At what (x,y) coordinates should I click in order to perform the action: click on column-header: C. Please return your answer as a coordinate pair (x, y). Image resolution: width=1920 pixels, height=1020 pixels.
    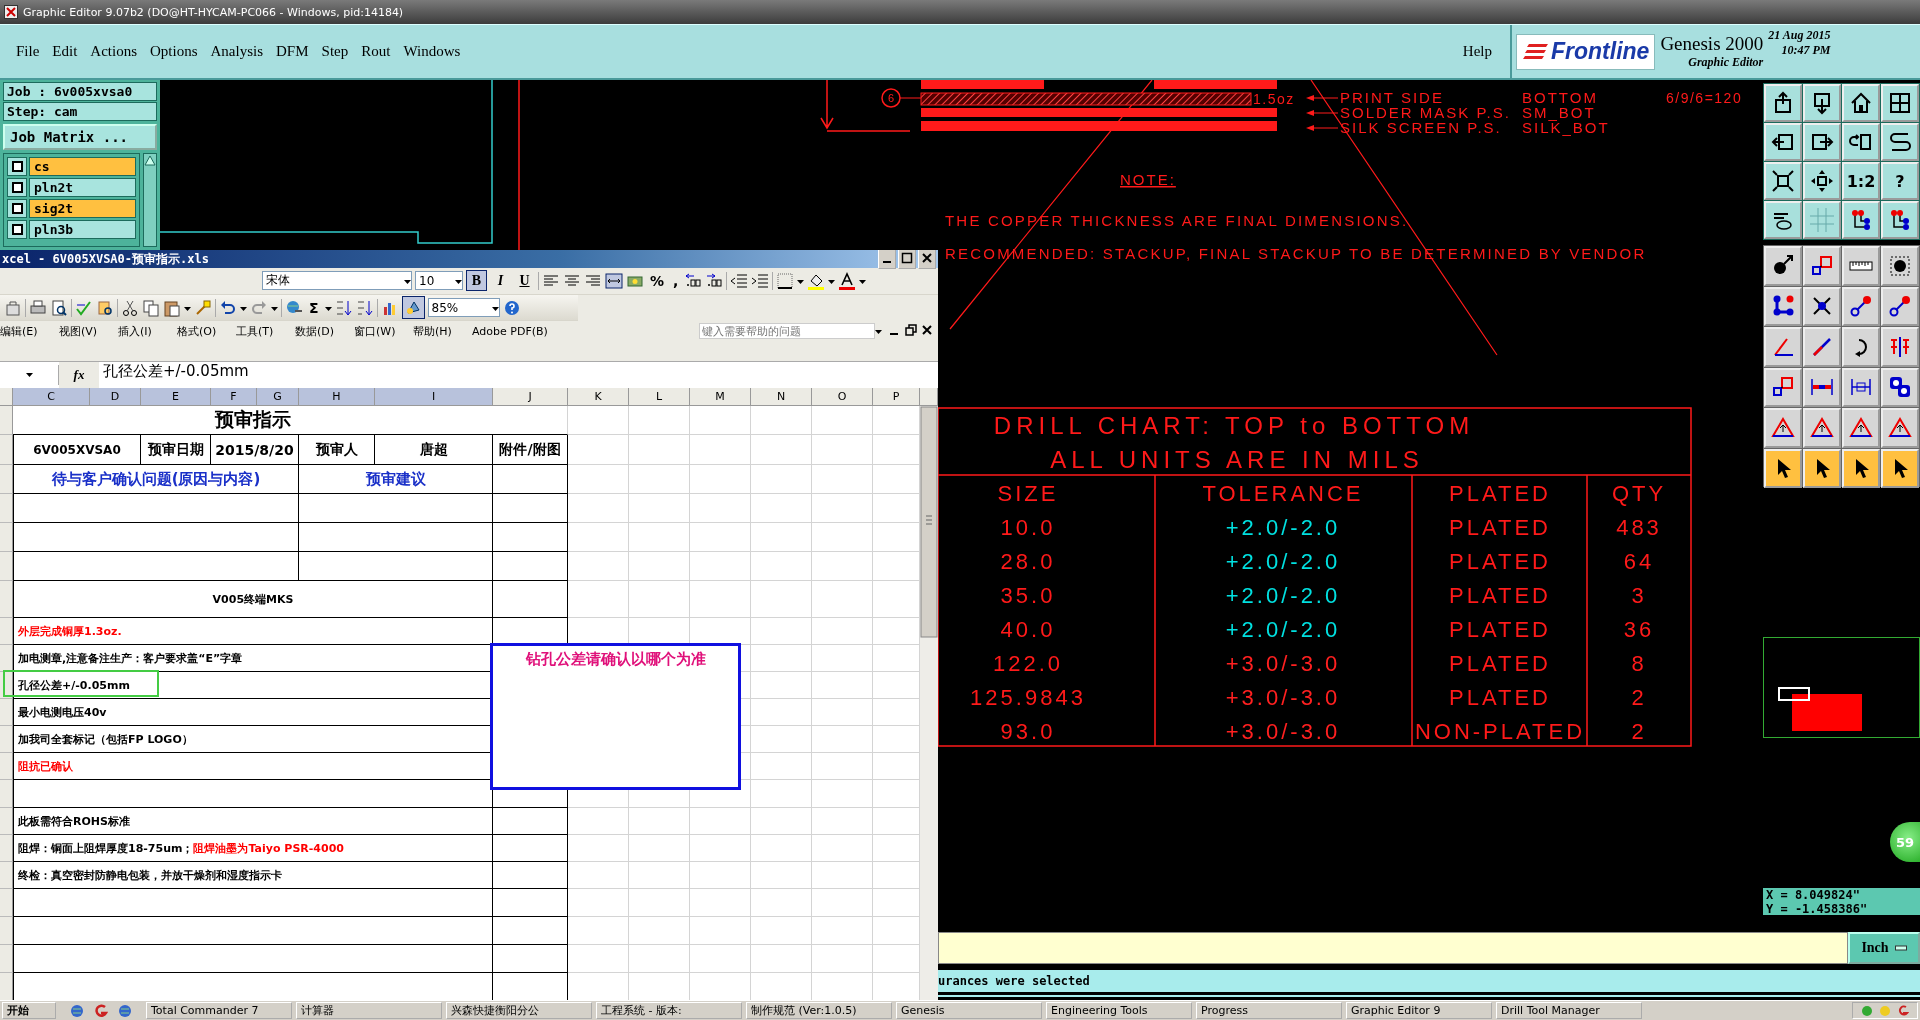
    Looking at the image, I should click on (51, 397).